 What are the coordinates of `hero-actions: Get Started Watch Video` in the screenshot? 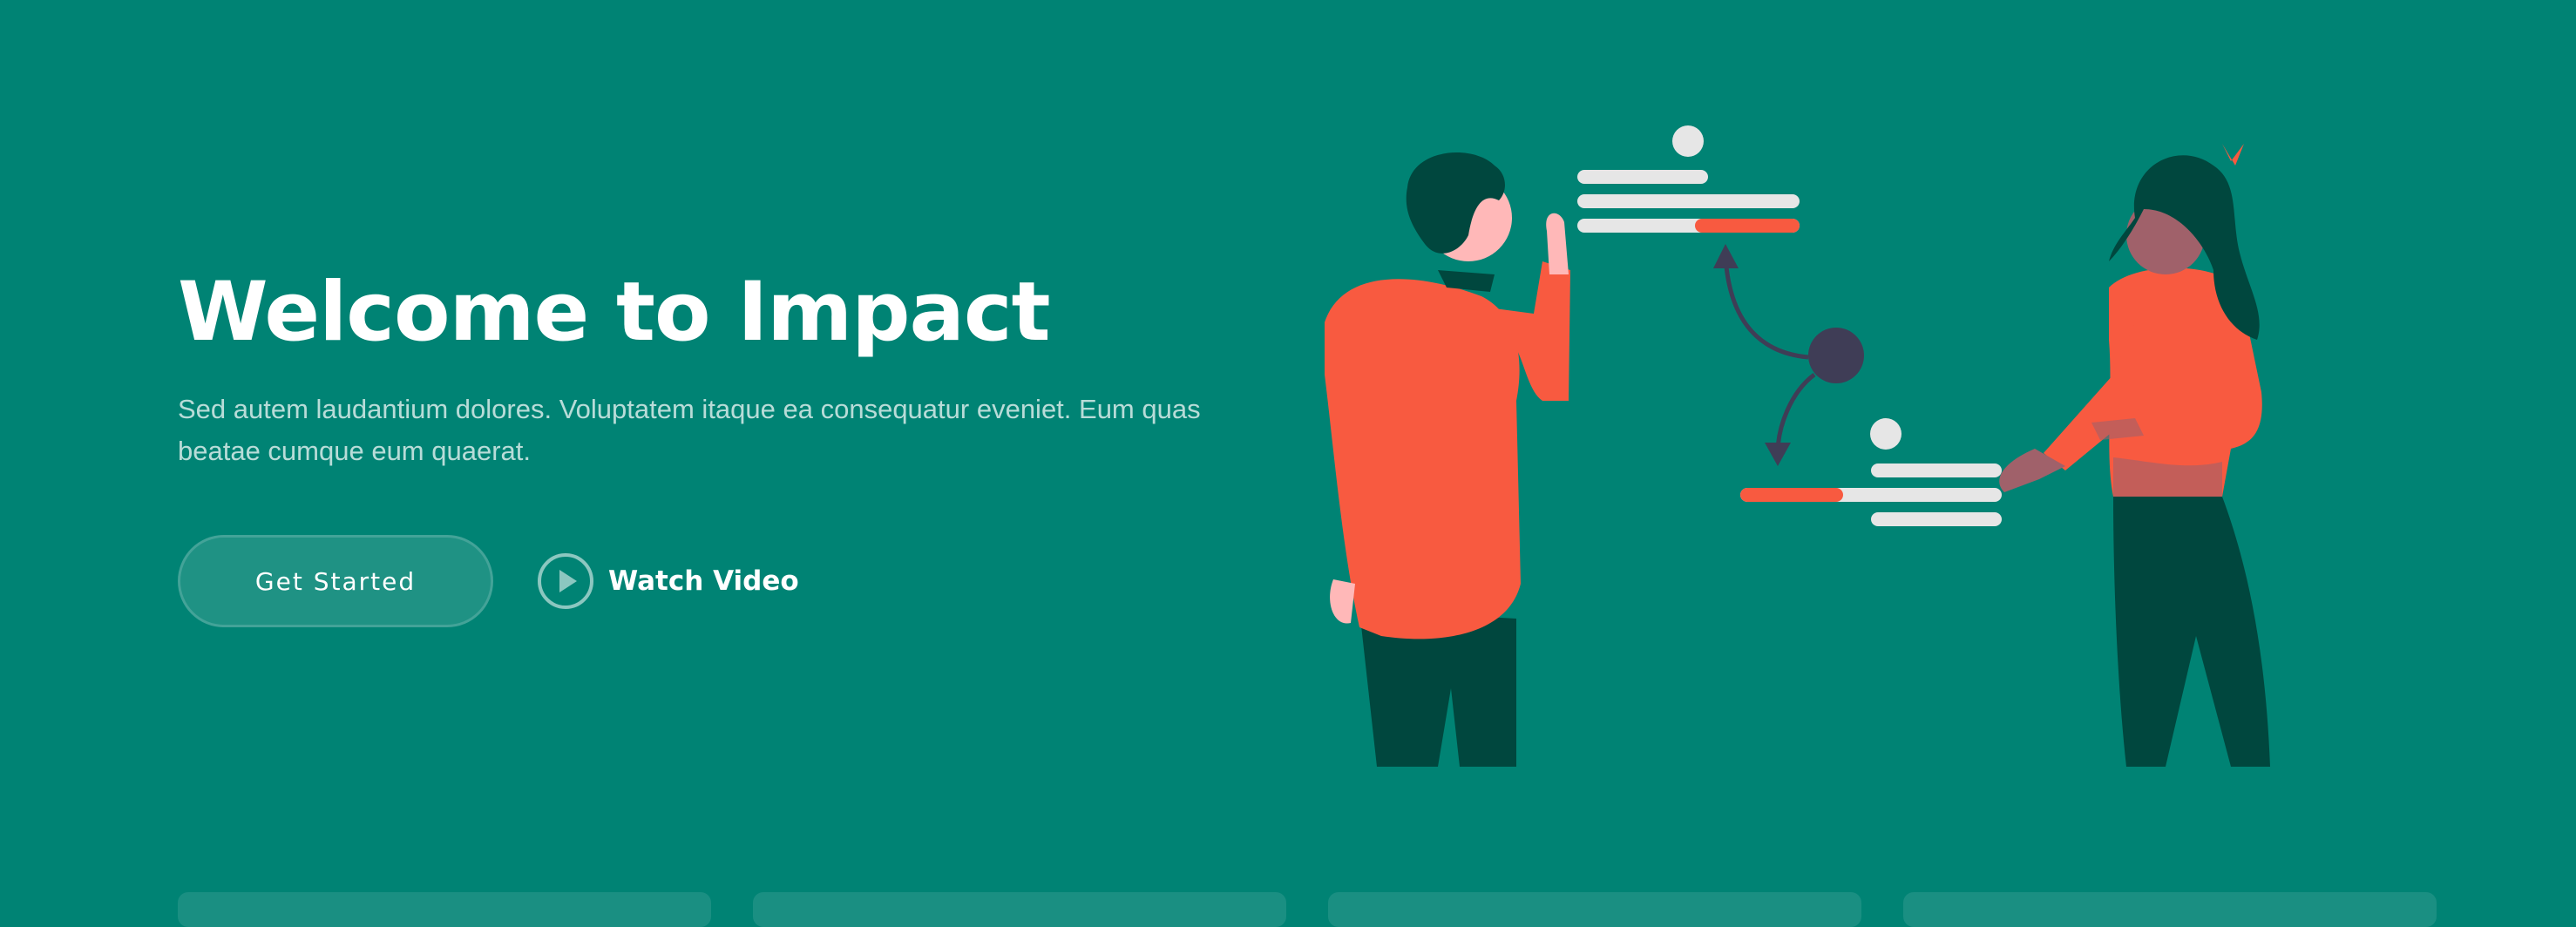 It's located at (489, 581).